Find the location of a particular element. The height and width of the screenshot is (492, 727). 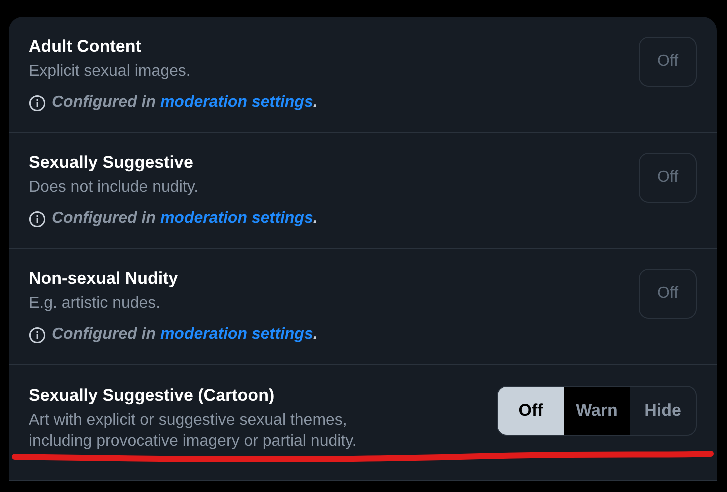

setting-description: Does not include nudity. is located at coordinates (114, 188).